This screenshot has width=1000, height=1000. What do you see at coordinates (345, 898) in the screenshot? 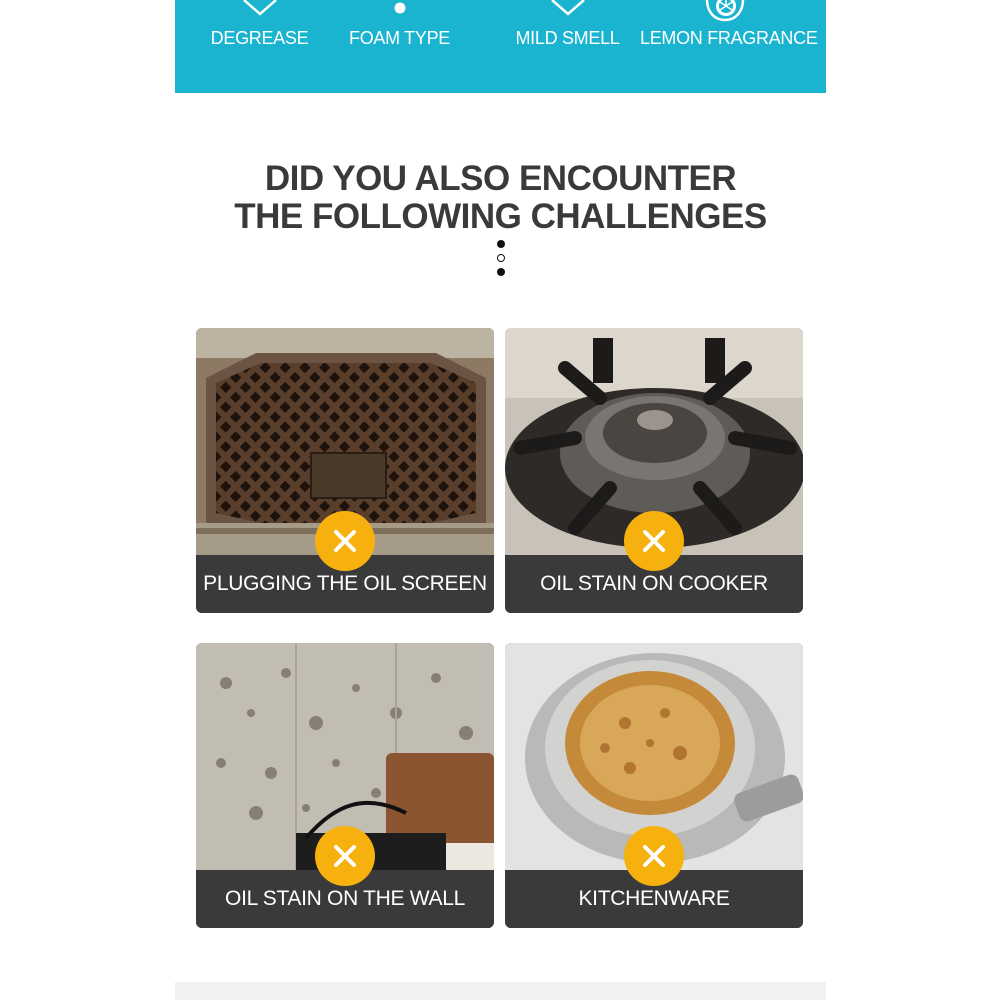
I see `challenge-caption: OIL STAIN ON THE WALL` at bounding box center [345, 898].